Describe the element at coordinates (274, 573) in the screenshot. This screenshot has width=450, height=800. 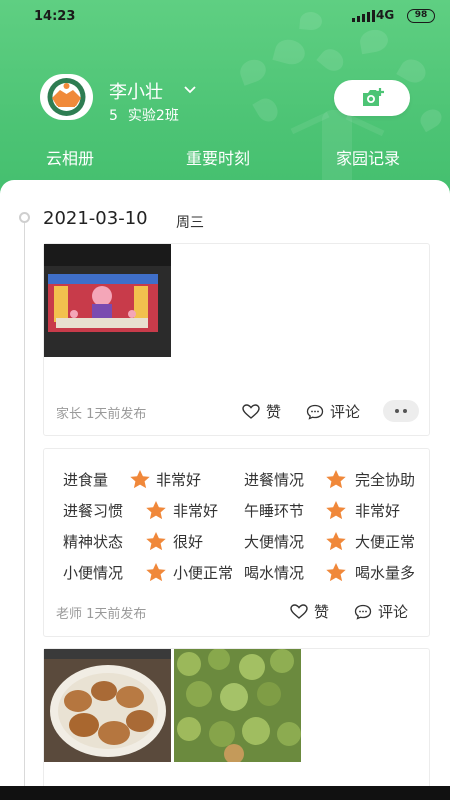
I see `eval-label: 喝水情况` at that location.